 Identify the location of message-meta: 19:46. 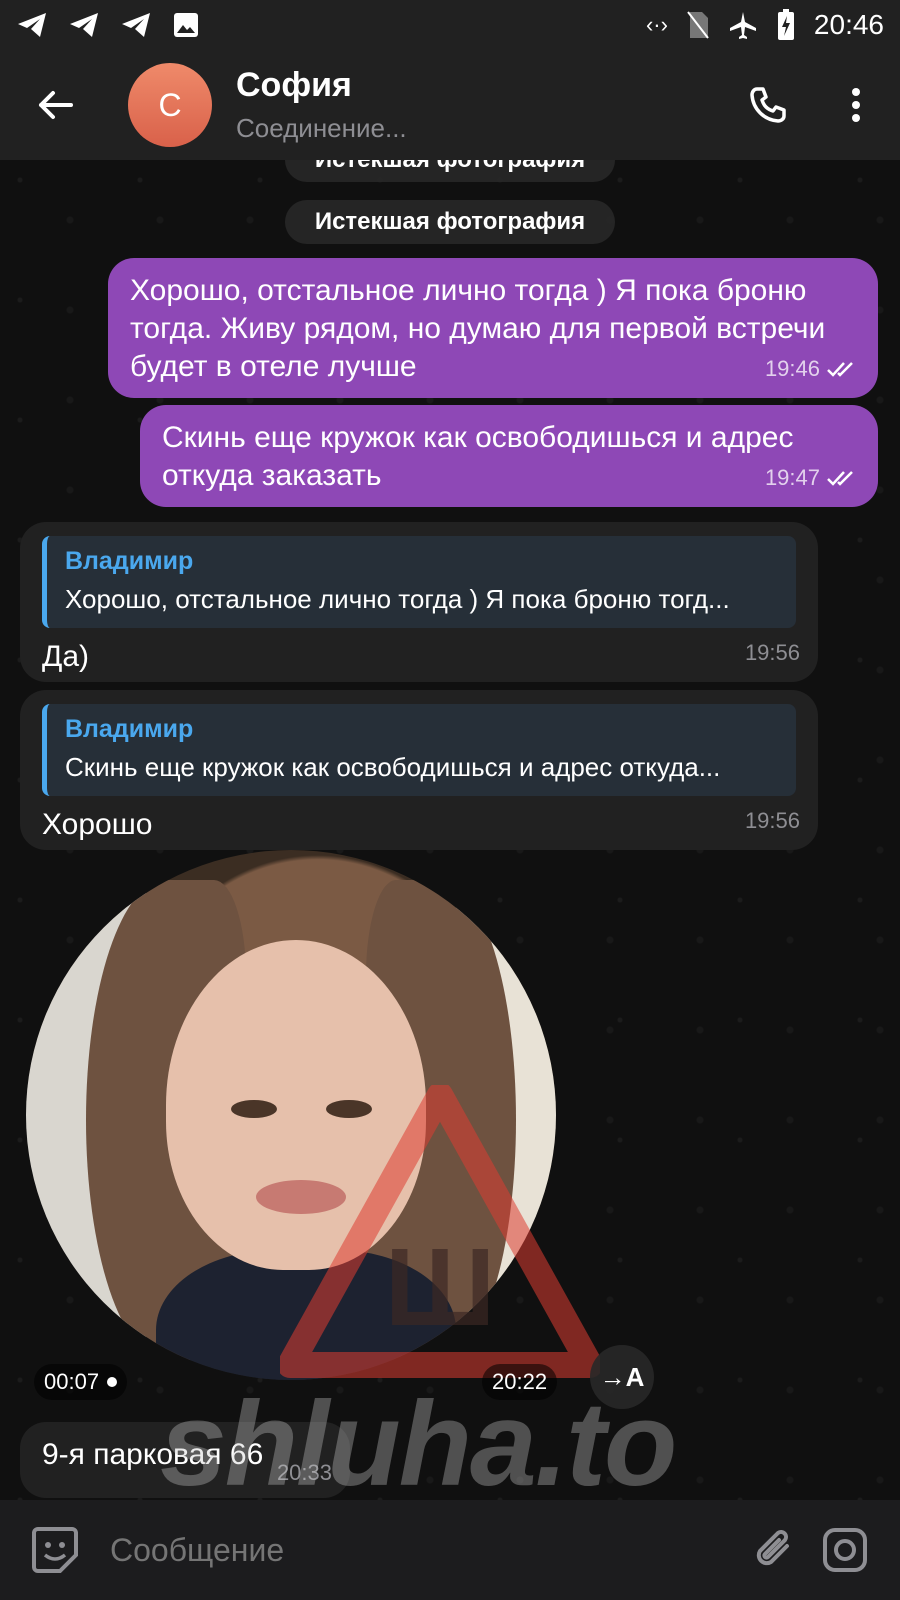
(812, 369).